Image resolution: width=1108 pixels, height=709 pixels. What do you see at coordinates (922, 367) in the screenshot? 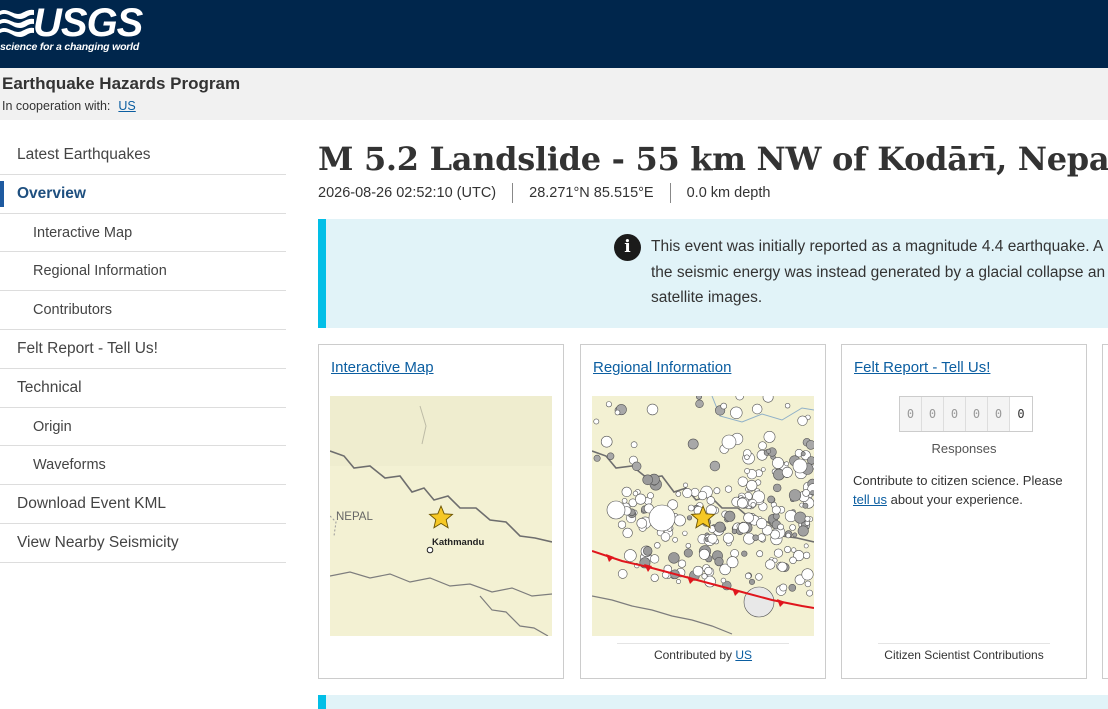
I see `felt-report-link: Felt Report - Tell Us!` at bounding box center [922, 367].